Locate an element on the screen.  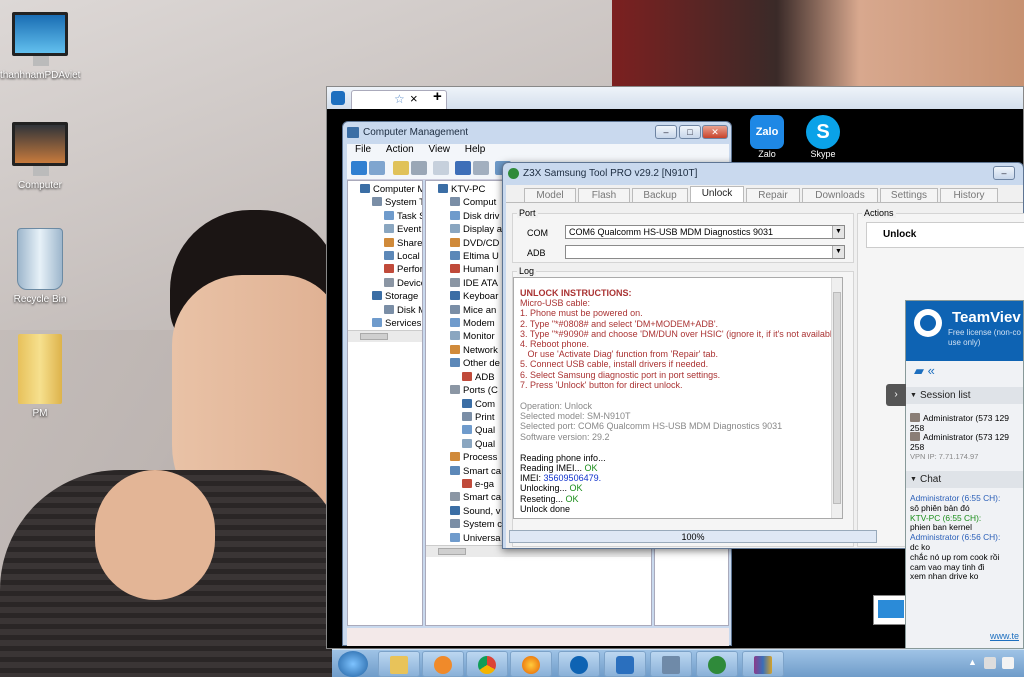
adb-port-select: ▼ is located at coordinates (705, 252).